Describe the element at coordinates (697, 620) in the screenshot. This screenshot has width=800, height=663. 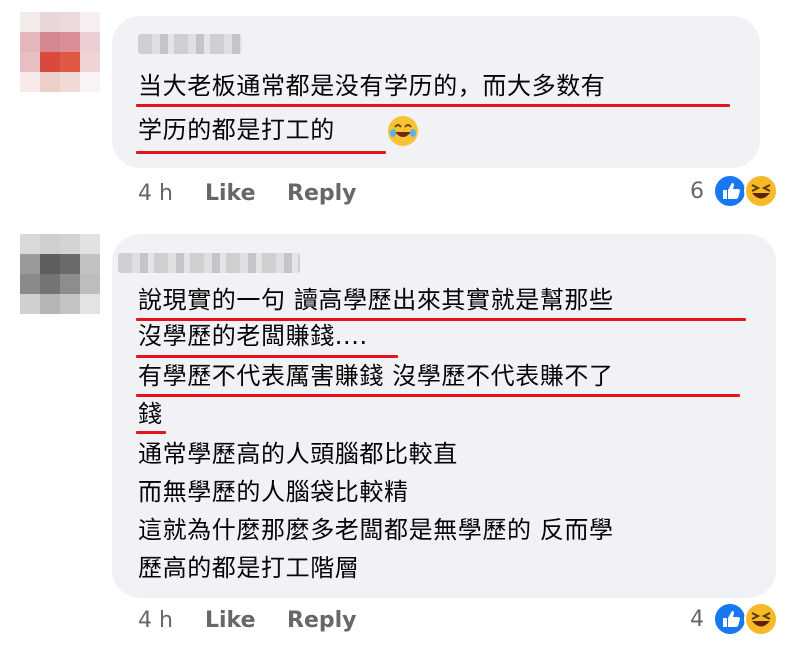
I see `reaction-count: 4` at that location.